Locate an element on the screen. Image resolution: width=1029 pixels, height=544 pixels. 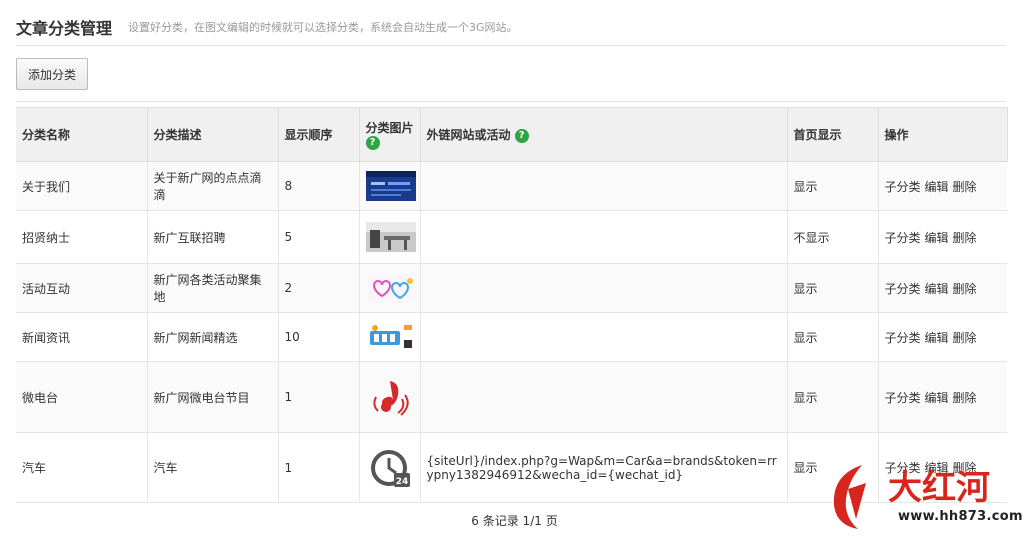
cell-image: 24 is located at coordinates (389, 467).